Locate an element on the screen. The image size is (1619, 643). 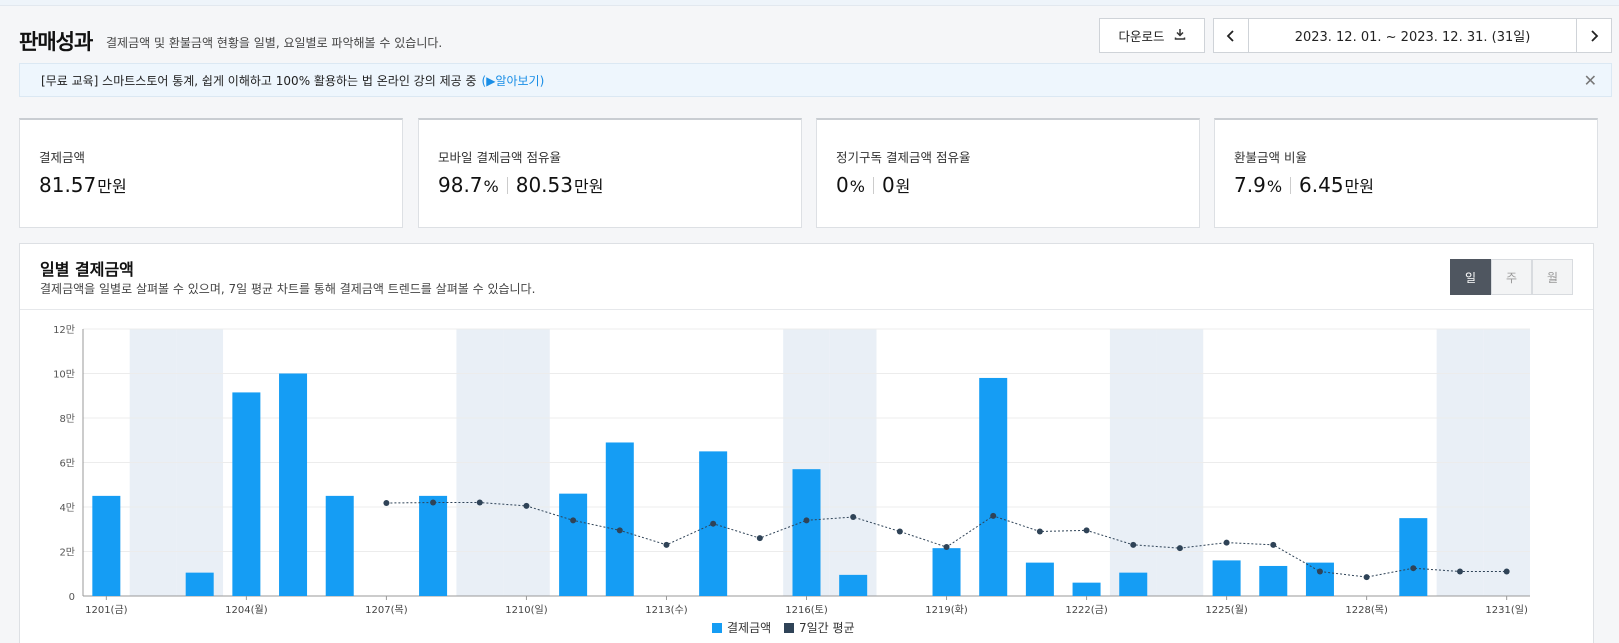
y-tick-label: 2만 is located at coordinates (67, 553).